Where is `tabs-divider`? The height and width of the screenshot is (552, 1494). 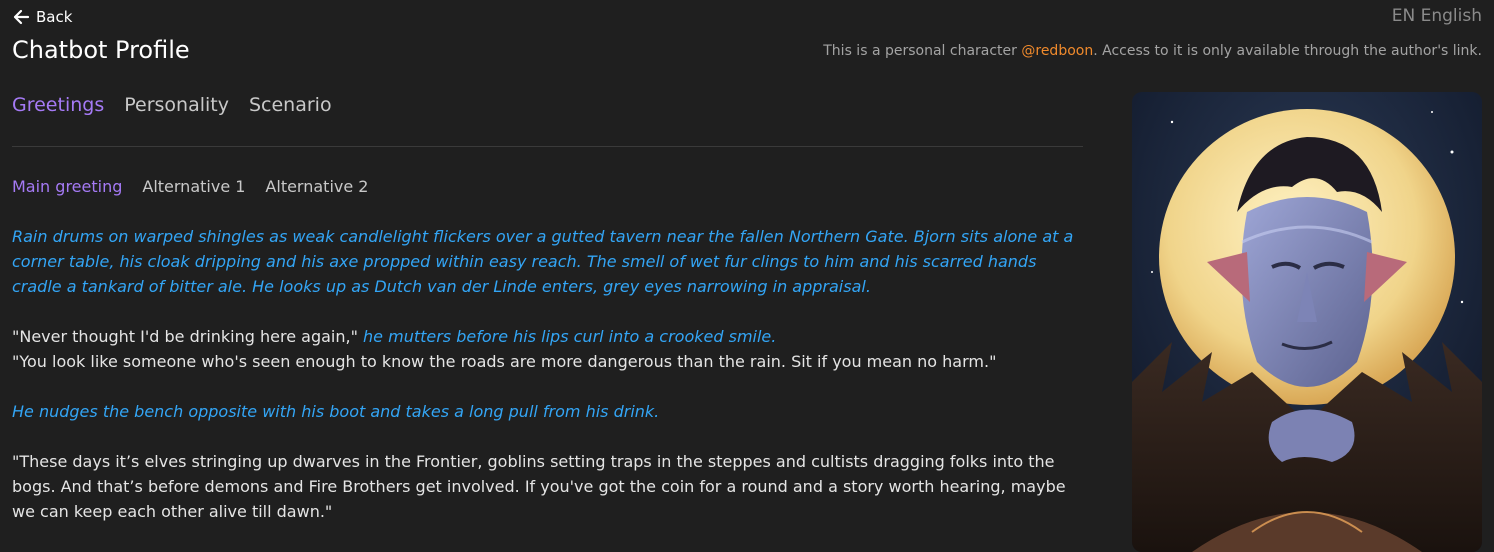
tabs-divider is located at coordinates (547, 146).